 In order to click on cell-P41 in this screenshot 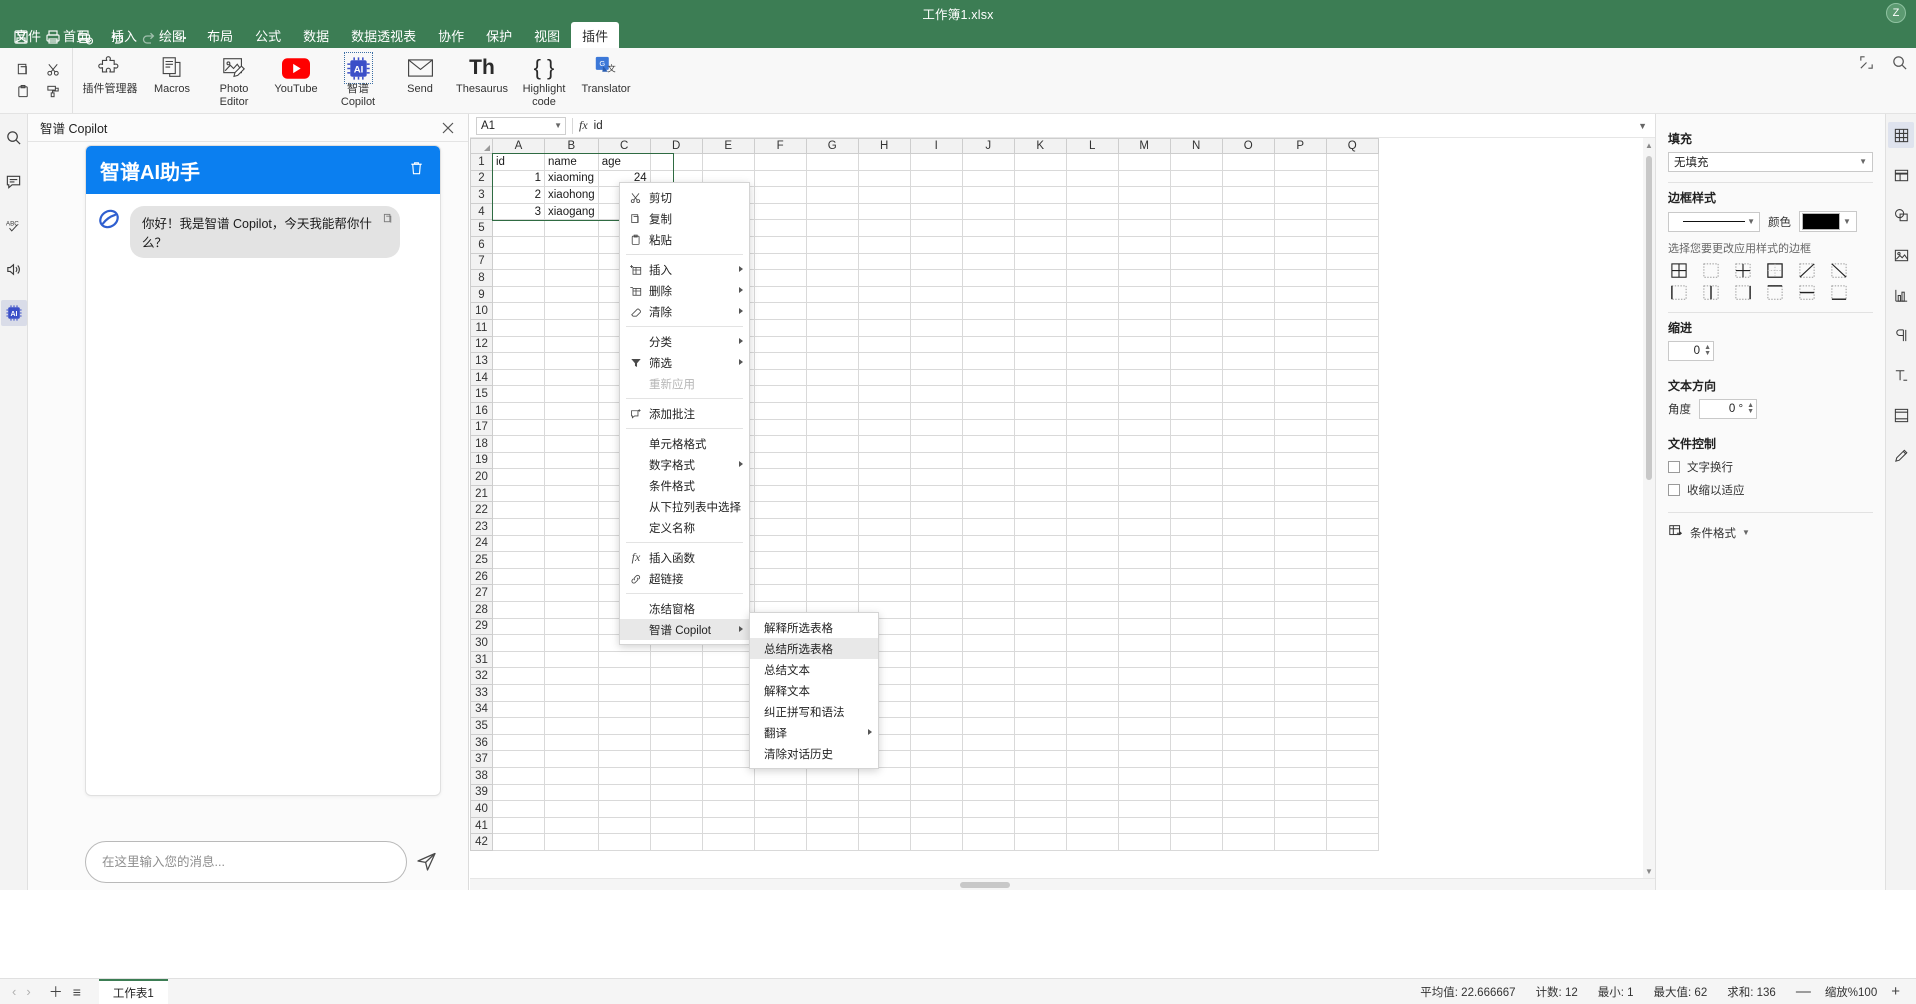, I will do `click(1300, 825)`.